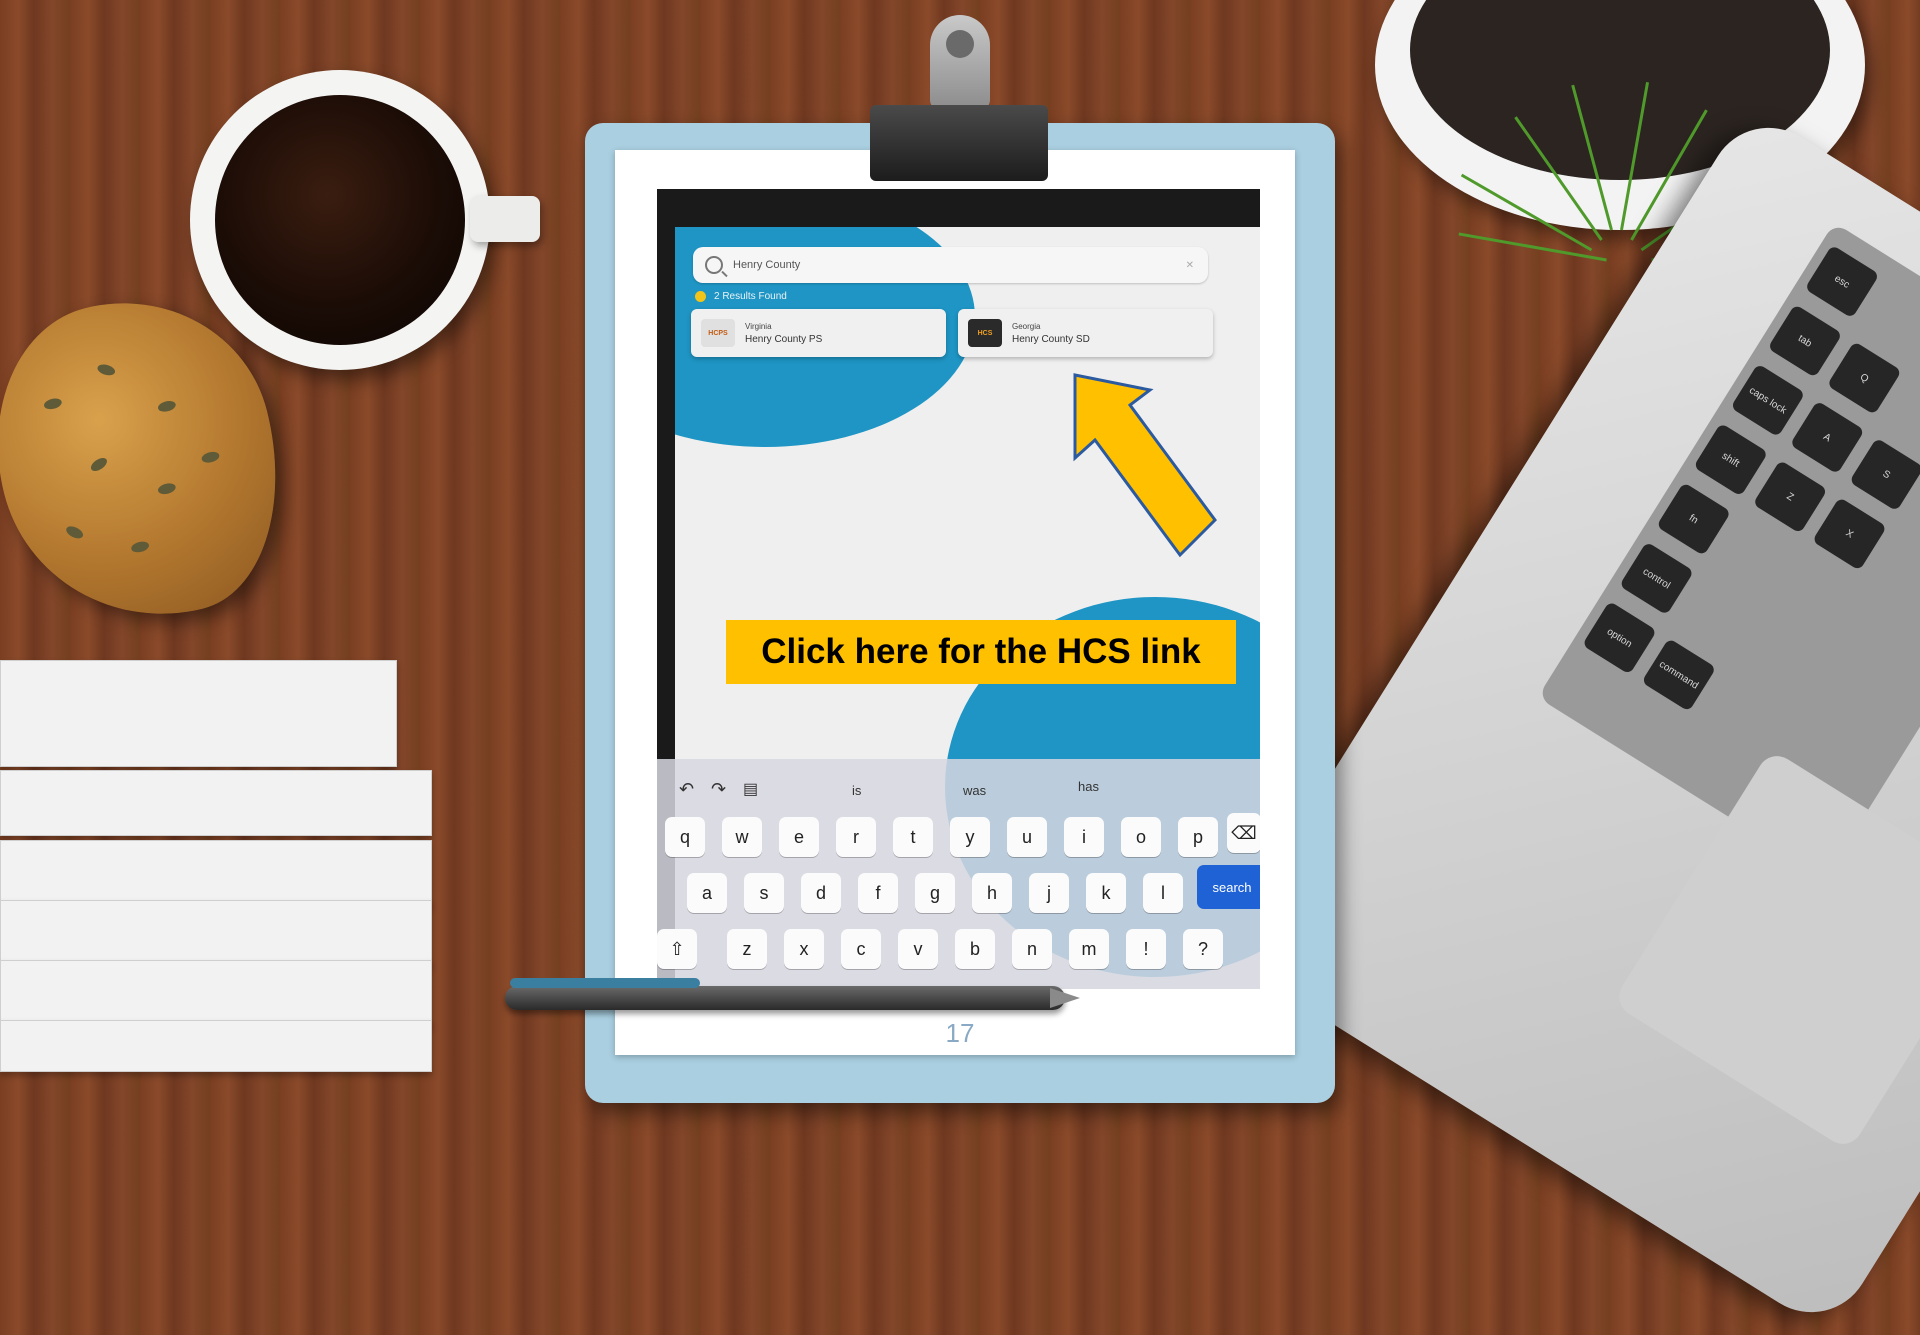 This screenshot has height=1335, width=1920. Describe the element at coordinates (1864, 378) in the screenshot. I see `laptop-key: Q` at that location.